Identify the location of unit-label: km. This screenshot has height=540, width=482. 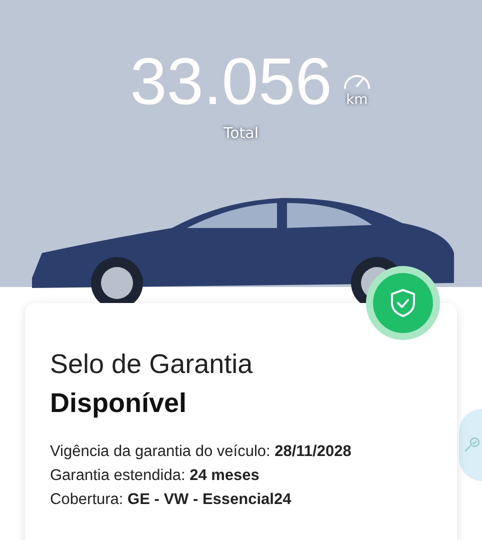
(357, 100).